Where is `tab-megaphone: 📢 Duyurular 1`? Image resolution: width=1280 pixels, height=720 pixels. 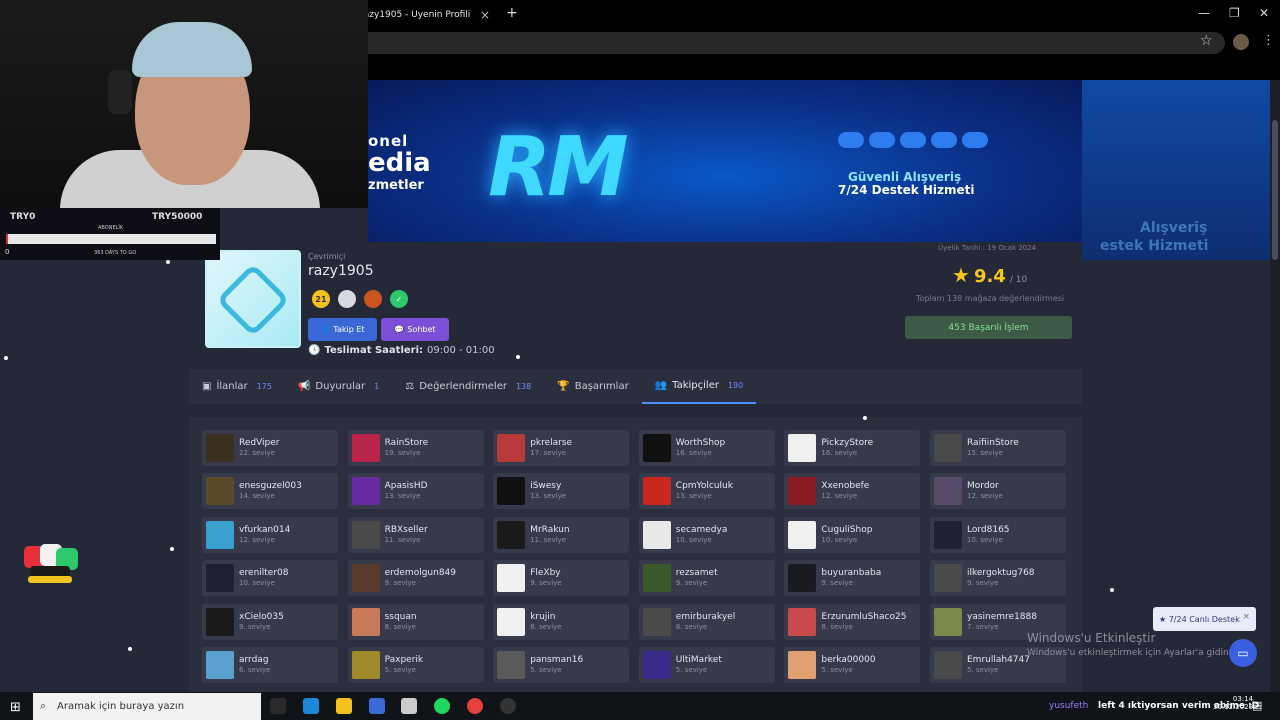 tab-megaphone: 📢 Duyurular 1 is located at coordinates (338, 386).